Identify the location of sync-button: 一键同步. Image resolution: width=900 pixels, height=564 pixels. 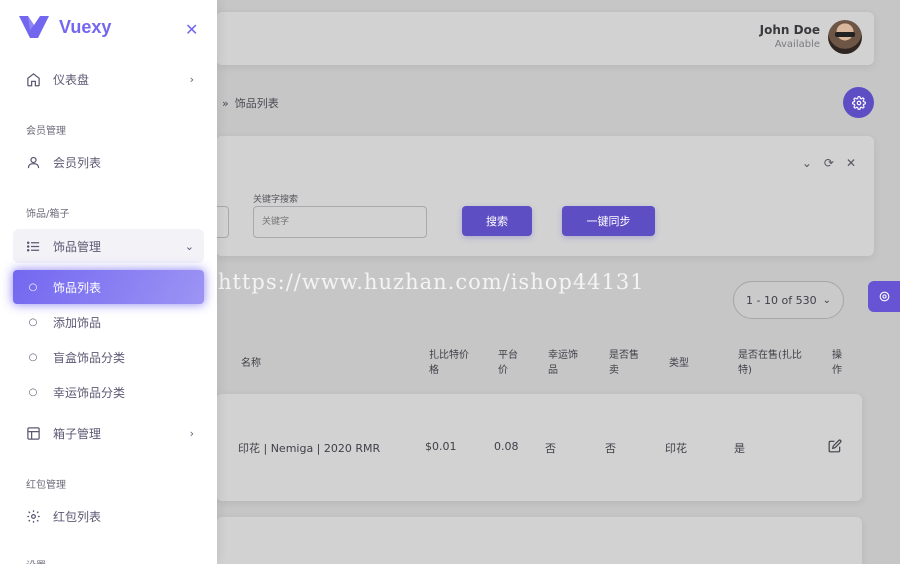
(608, 221).